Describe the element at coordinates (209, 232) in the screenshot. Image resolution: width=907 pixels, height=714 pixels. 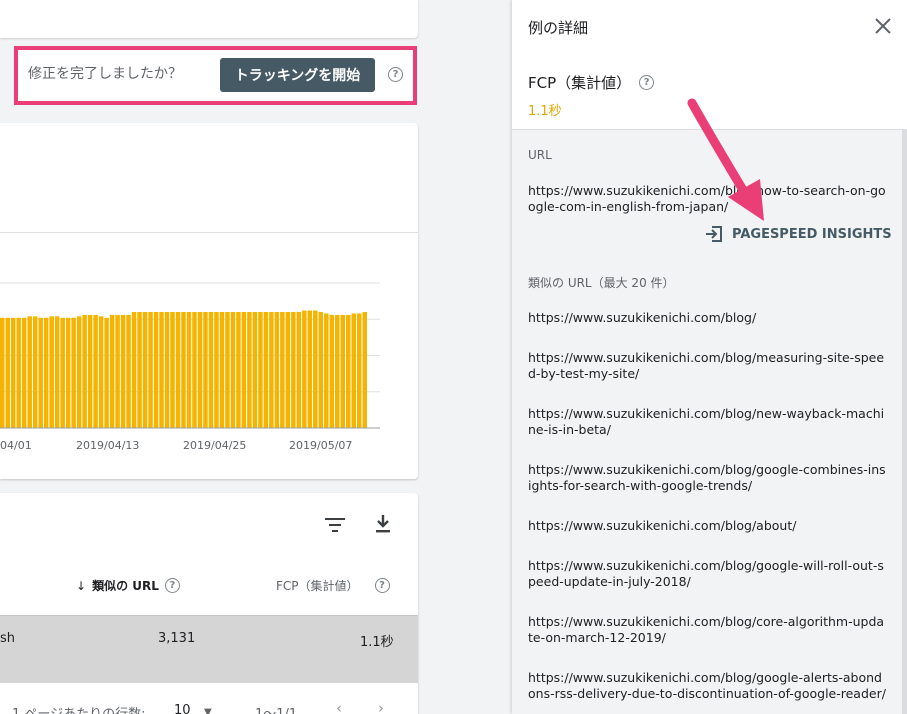
I see `divider` at that location.